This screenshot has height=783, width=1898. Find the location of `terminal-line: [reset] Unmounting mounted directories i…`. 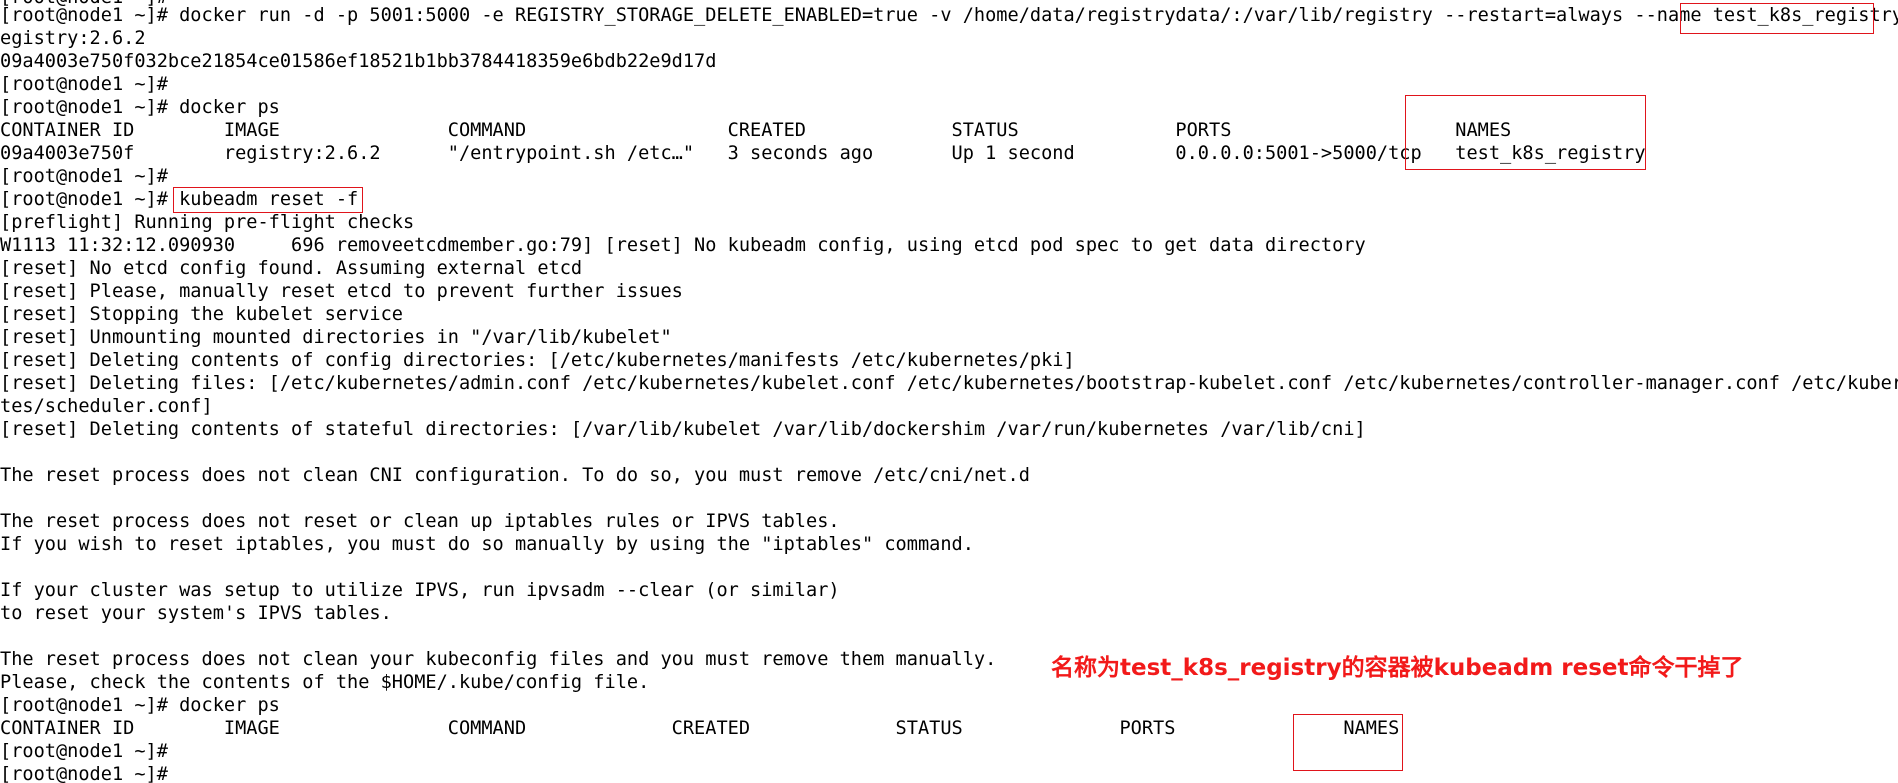

terminal-line: [reset] Unmounting mounted directories i… is located at coordinates (336, 337).